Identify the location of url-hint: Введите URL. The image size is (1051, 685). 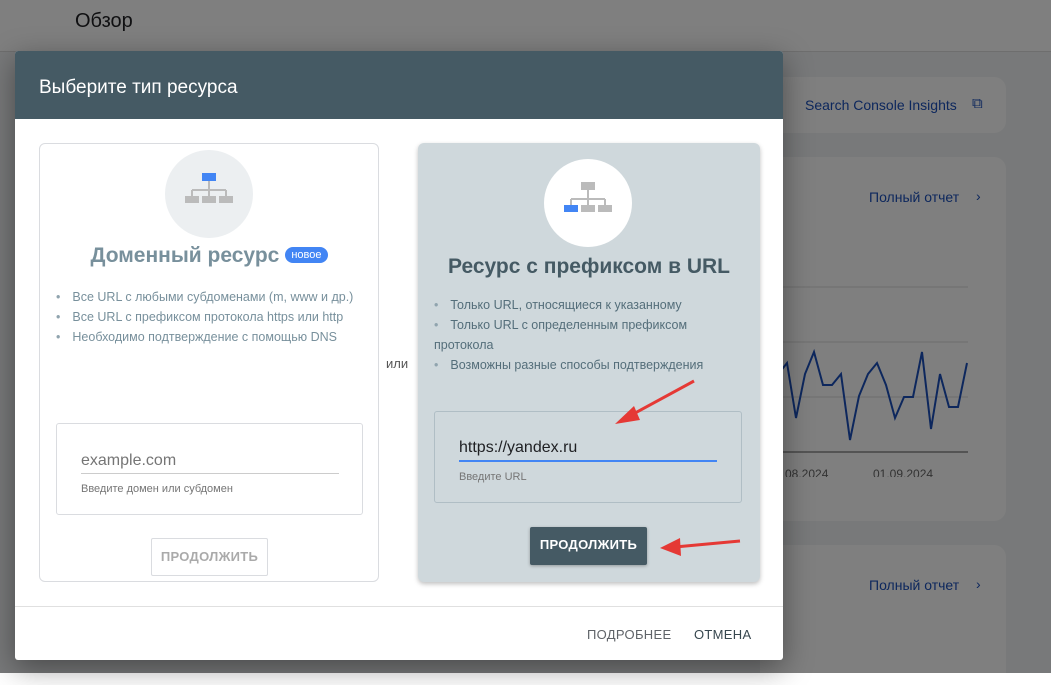
(493, 477).